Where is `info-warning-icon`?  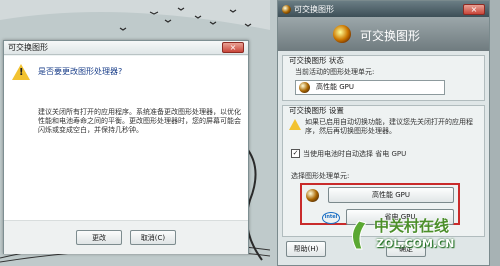
info-warning-icon is located at coordinates (295, 124).